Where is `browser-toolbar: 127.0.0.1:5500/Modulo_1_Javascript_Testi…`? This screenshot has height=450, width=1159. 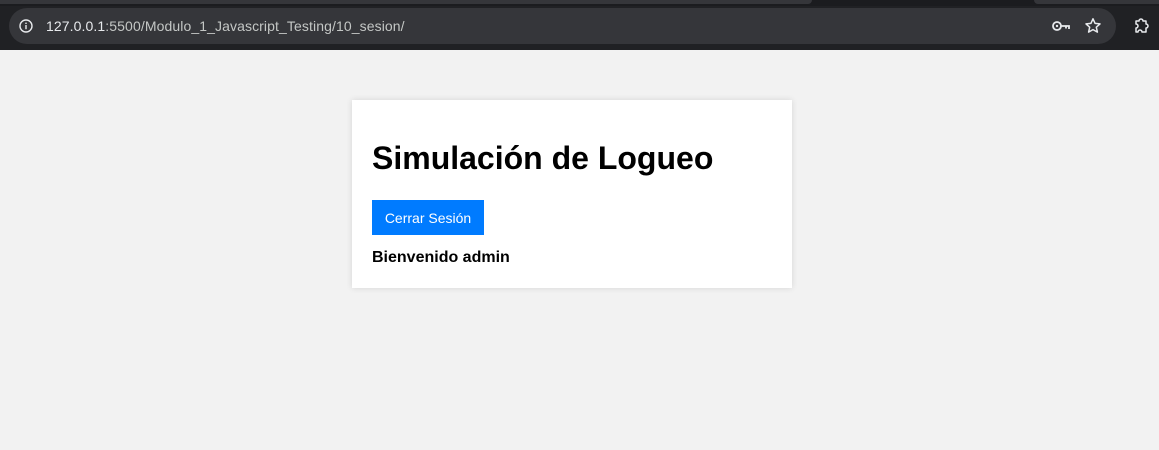
browser-toolbar: 127.0.0.1:5500/Modulo_1_Javascript_Testi… is located at coordinates (579, 25).